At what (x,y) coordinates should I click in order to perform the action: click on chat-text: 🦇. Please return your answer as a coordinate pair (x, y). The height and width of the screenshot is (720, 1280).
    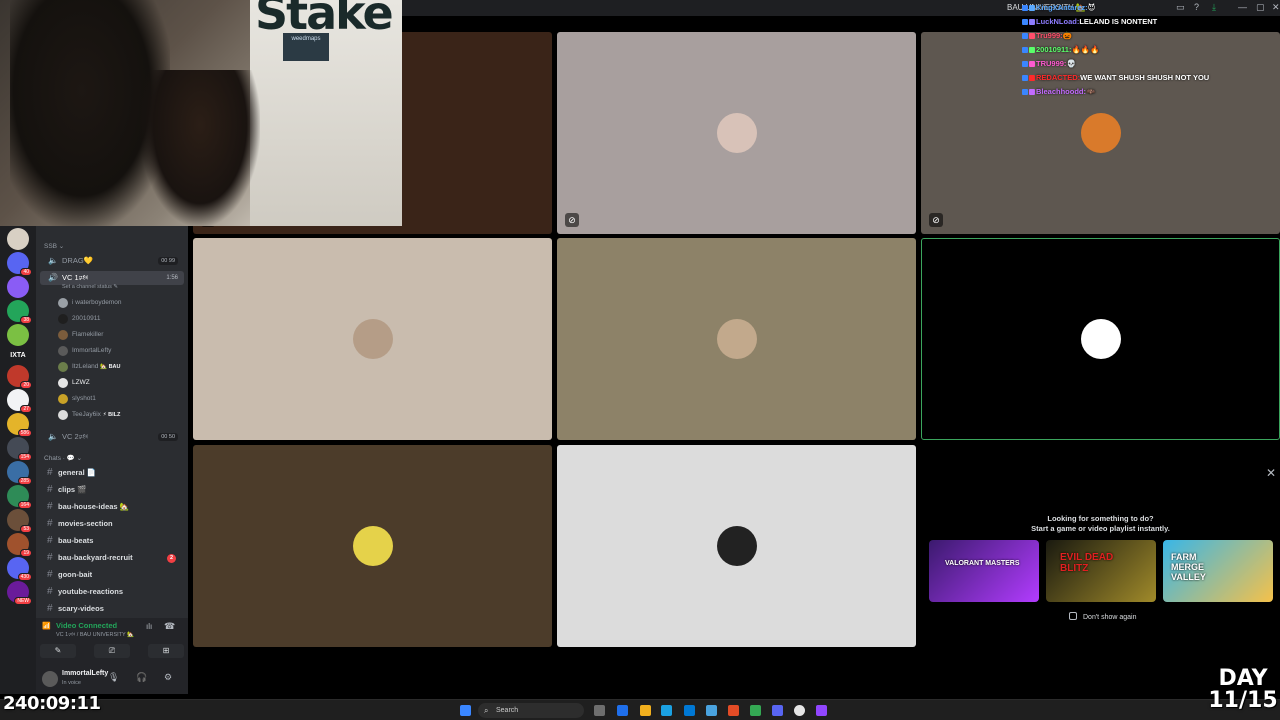
    Looking at the image, I should click on (1091, 91).